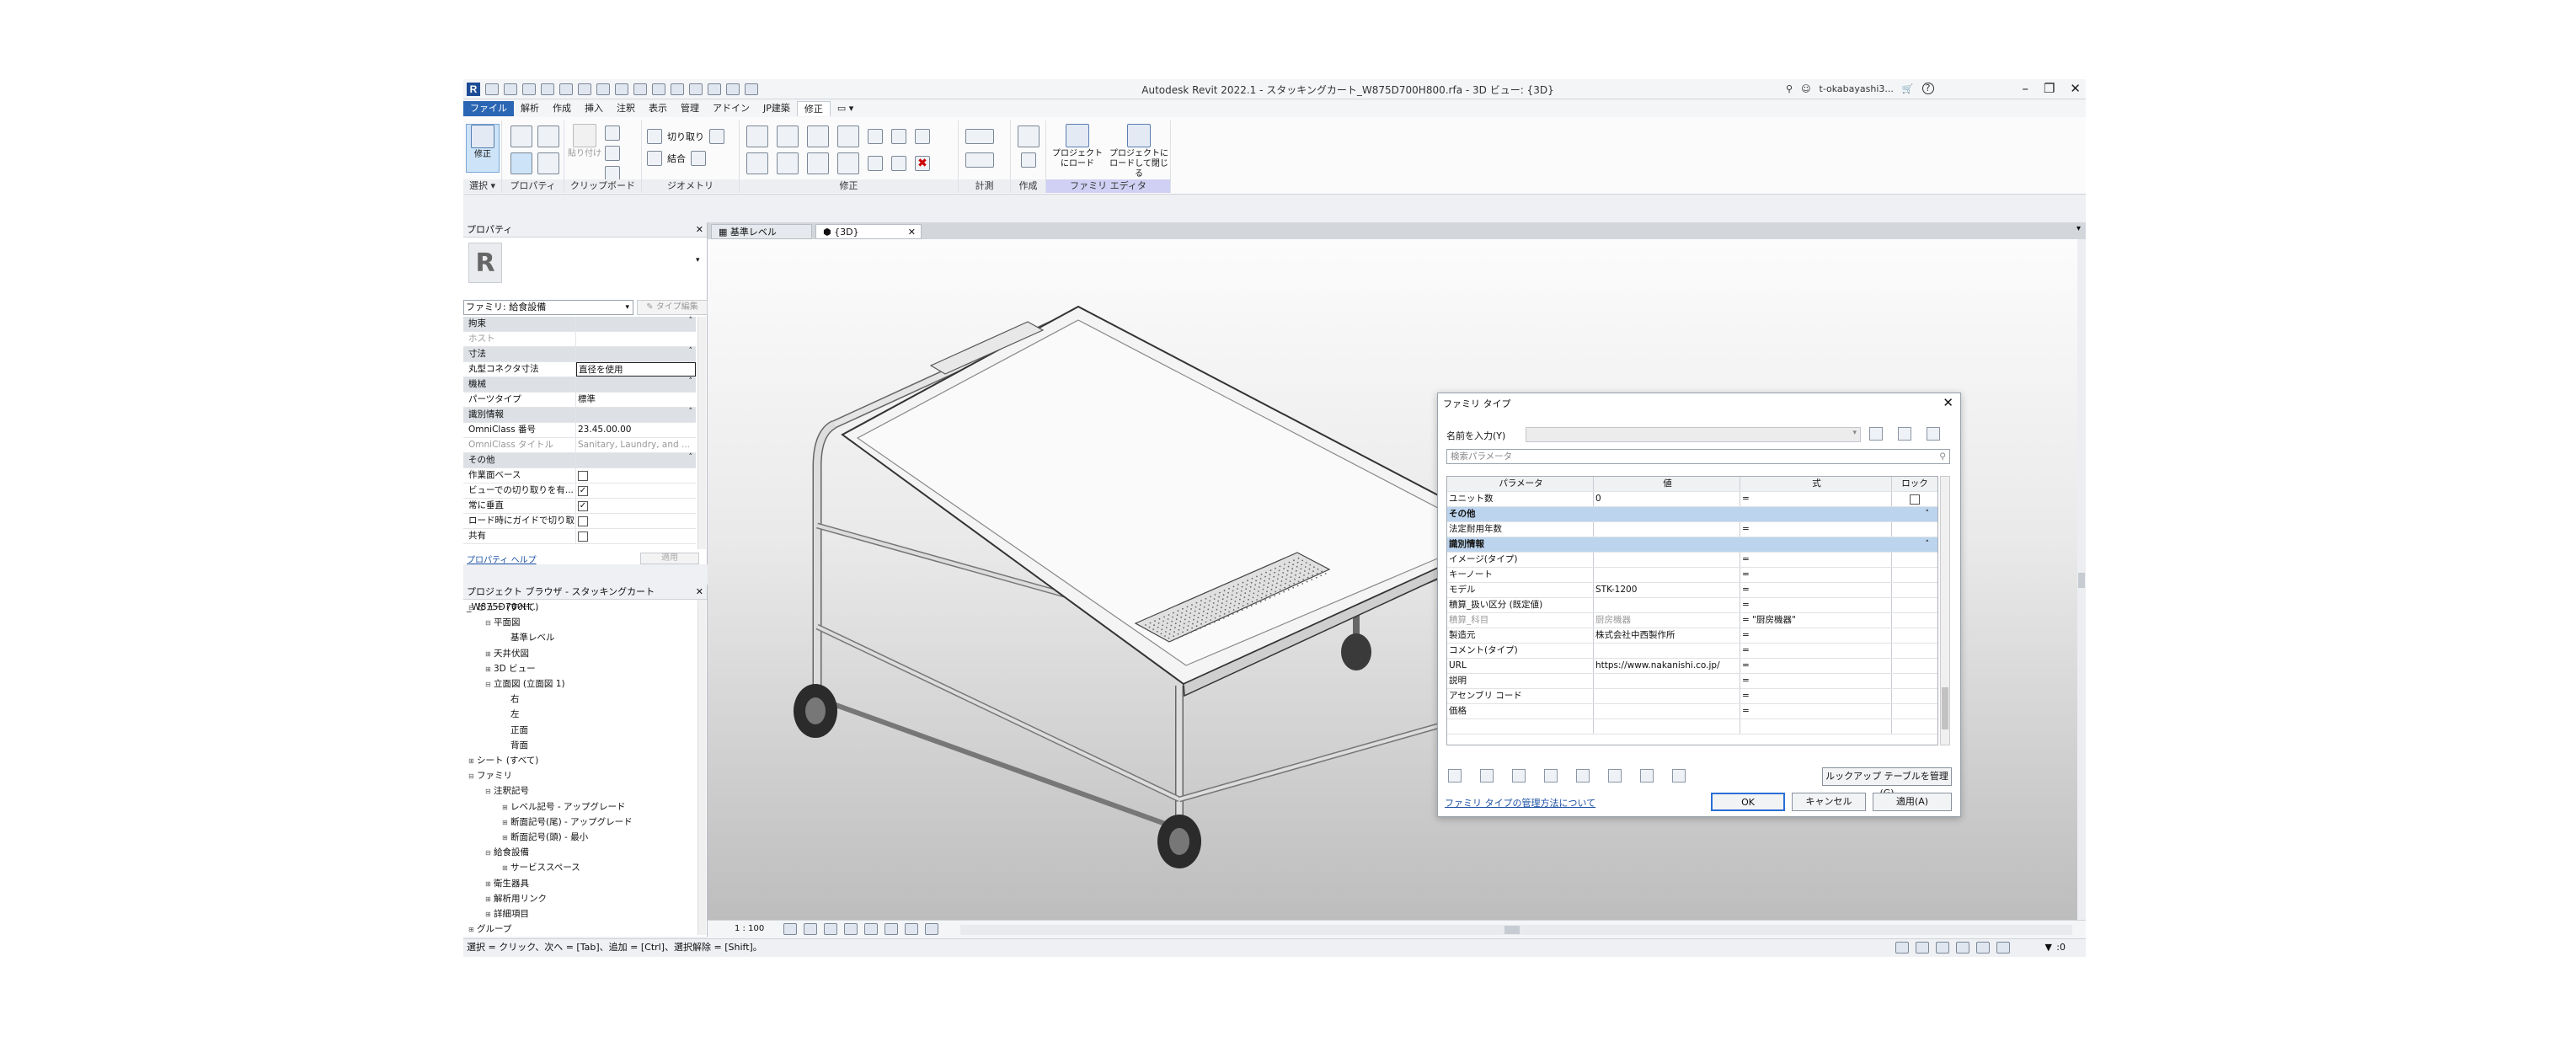 This screenshot has width=2576, height=1047. Describe the element at coordinates (922, 163) in the screenshot. I see `delete-icon: ✖` at that location.